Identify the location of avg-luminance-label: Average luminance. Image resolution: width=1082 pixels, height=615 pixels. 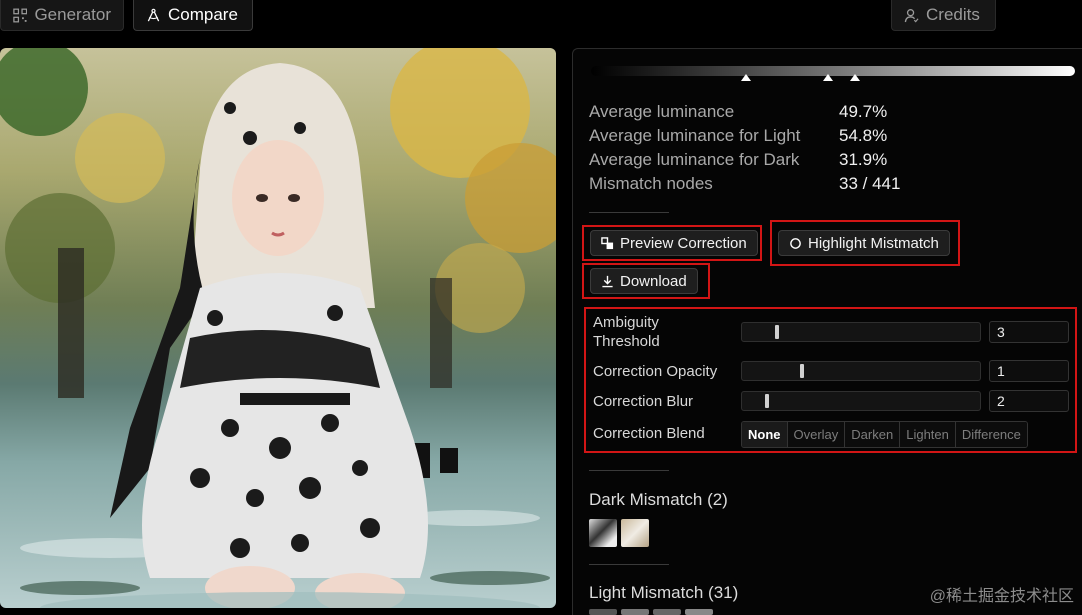
(662, 111).